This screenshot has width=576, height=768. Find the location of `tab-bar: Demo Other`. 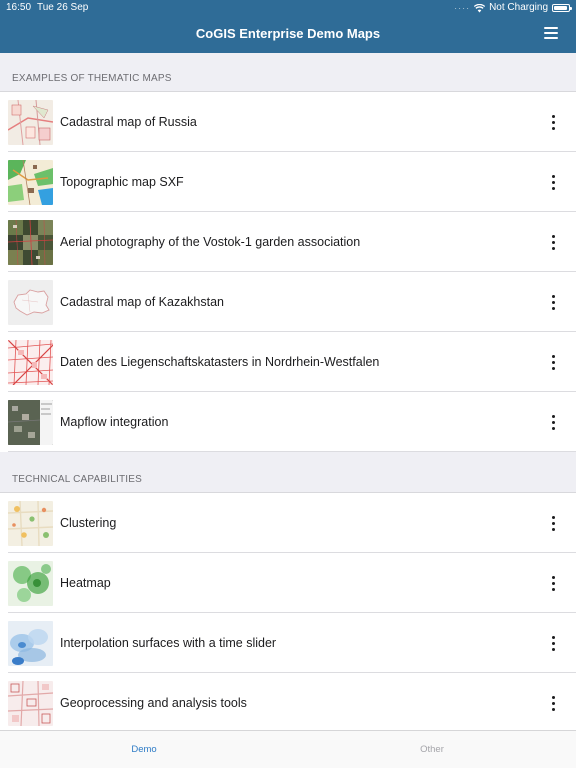

tab-bar: Demo Other is located at coordinates (288, 749).